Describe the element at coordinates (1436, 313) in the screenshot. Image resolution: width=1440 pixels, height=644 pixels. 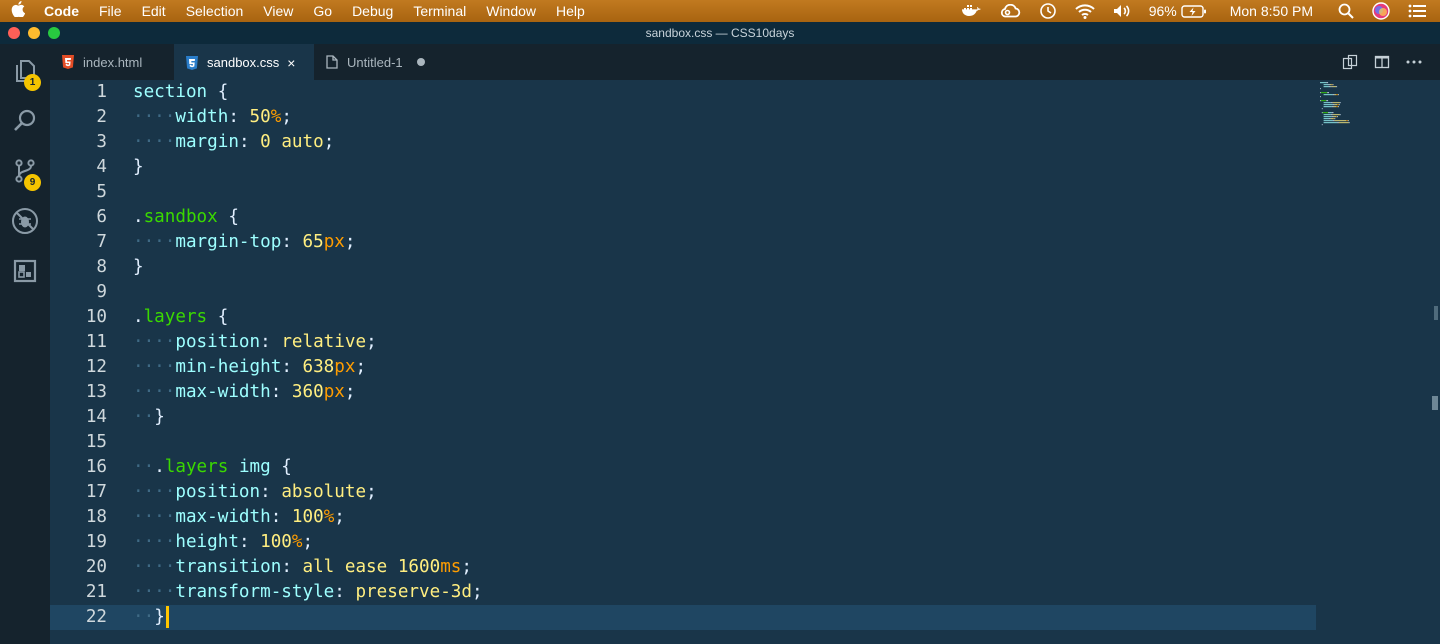
I see `scrollbar-marker` at that location.